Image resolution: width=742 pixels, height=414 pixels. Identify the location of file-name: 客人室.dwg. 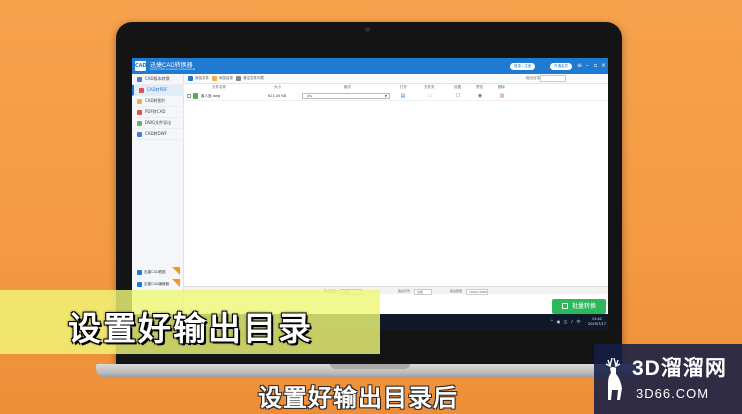
(210, 96).